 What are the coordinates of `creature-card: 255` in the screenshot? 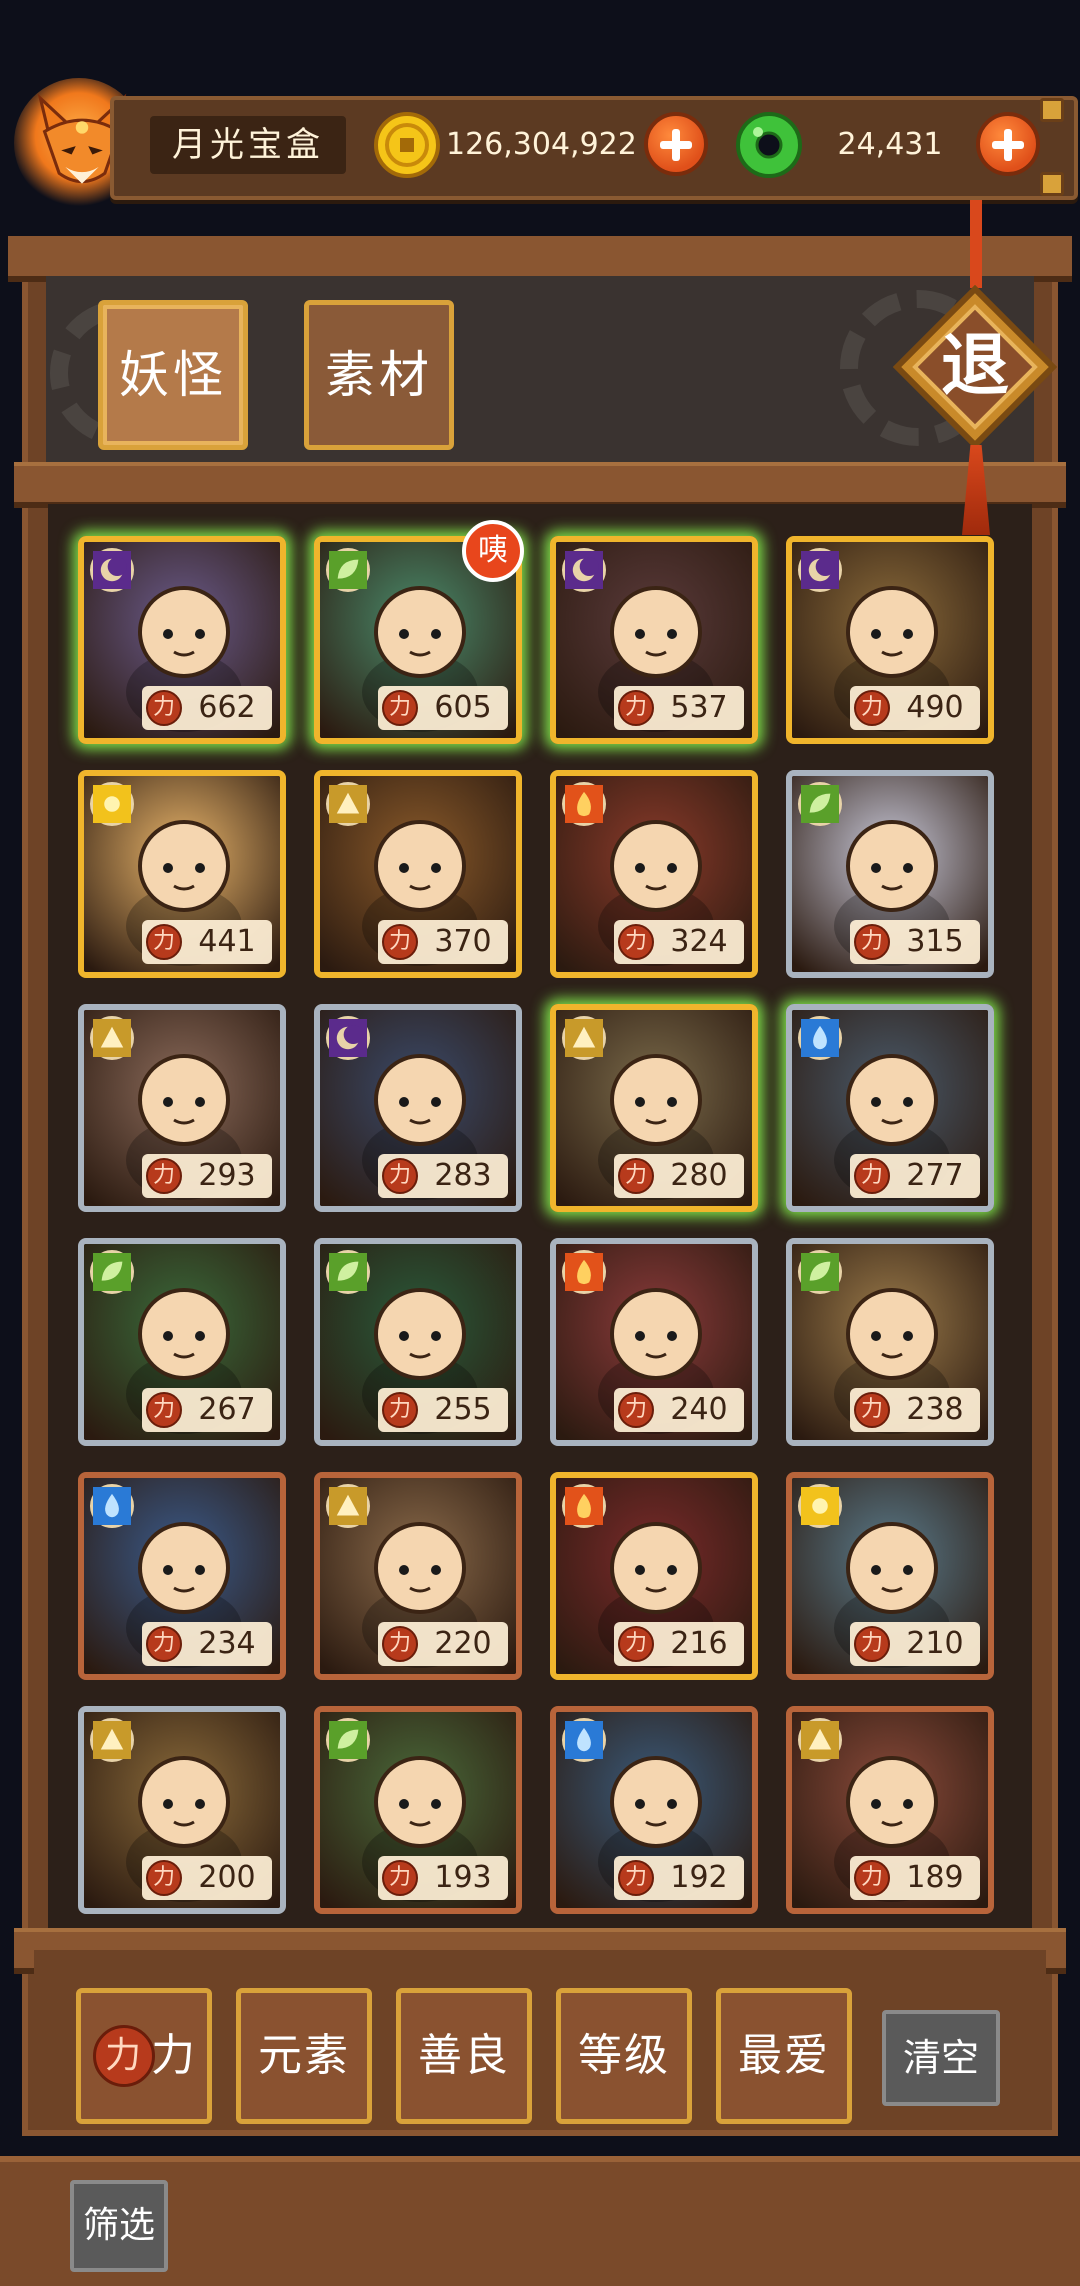 It's located at (418, 1342).